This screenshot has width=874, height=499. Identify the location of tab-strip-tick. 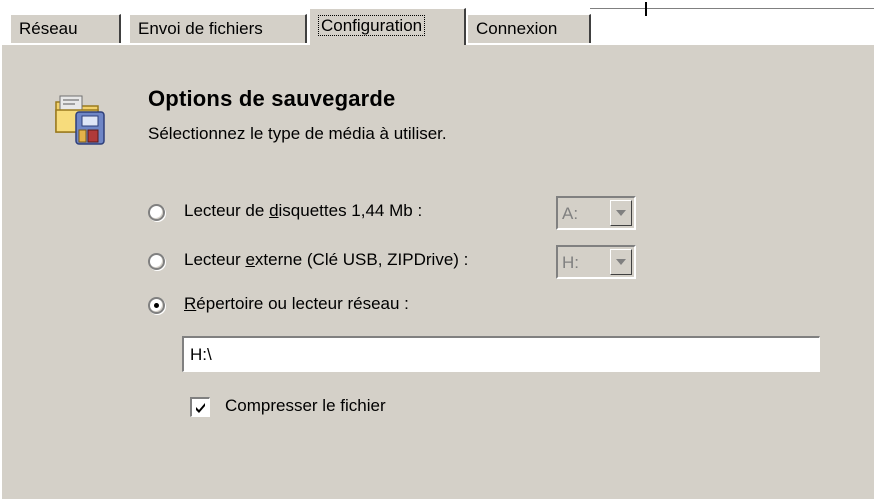
(646, 9).